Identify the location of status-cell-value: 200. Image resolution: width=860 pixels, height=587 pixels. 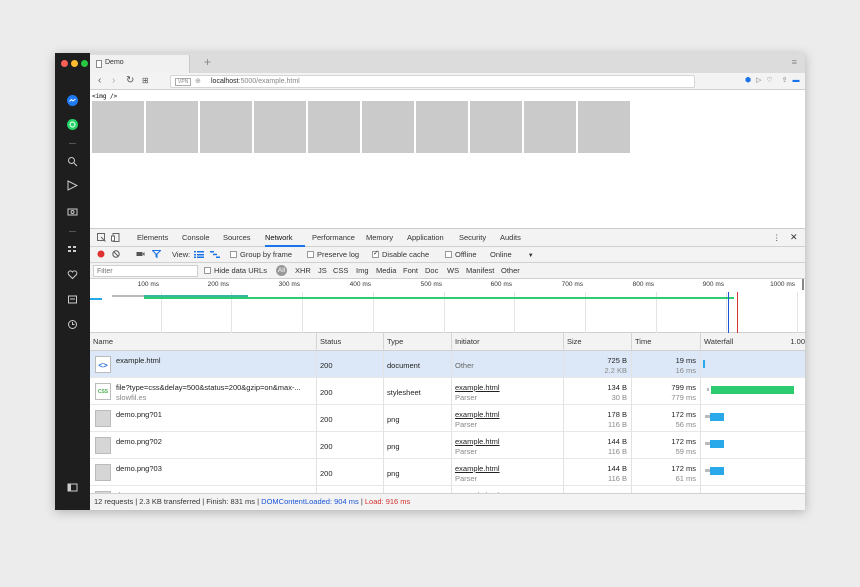
(326, 419).